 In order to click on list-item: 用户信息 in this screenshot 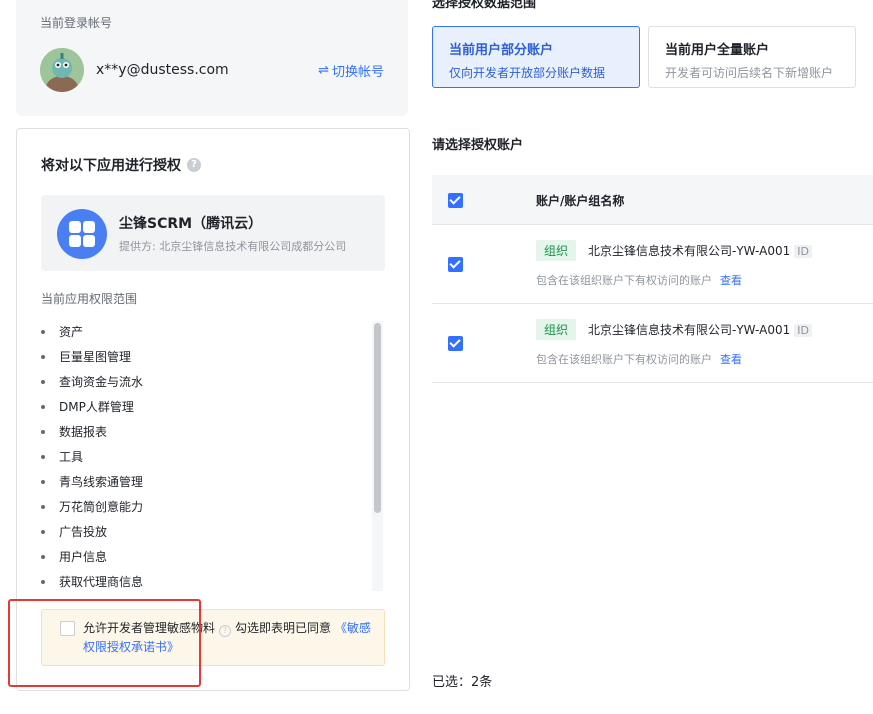, I will do `click(211, 556)`.